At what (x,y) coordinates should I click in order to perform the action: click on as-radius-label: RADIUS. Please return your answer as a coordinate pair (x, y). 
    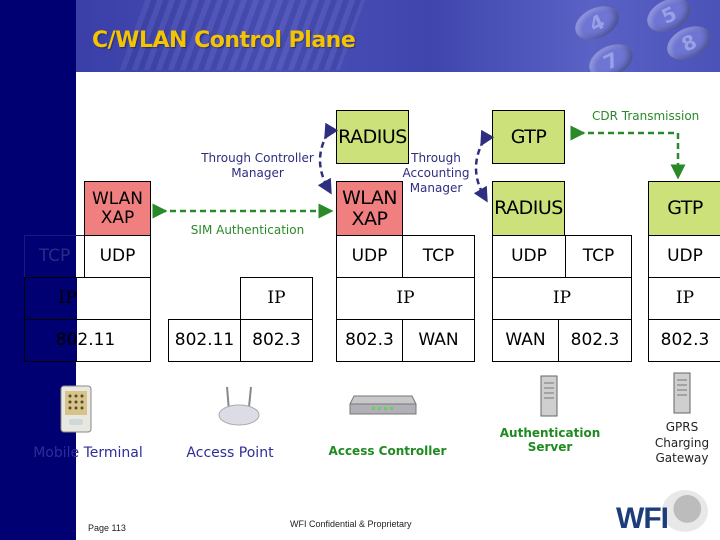
    Looking at the image, I should click on (528, 208).